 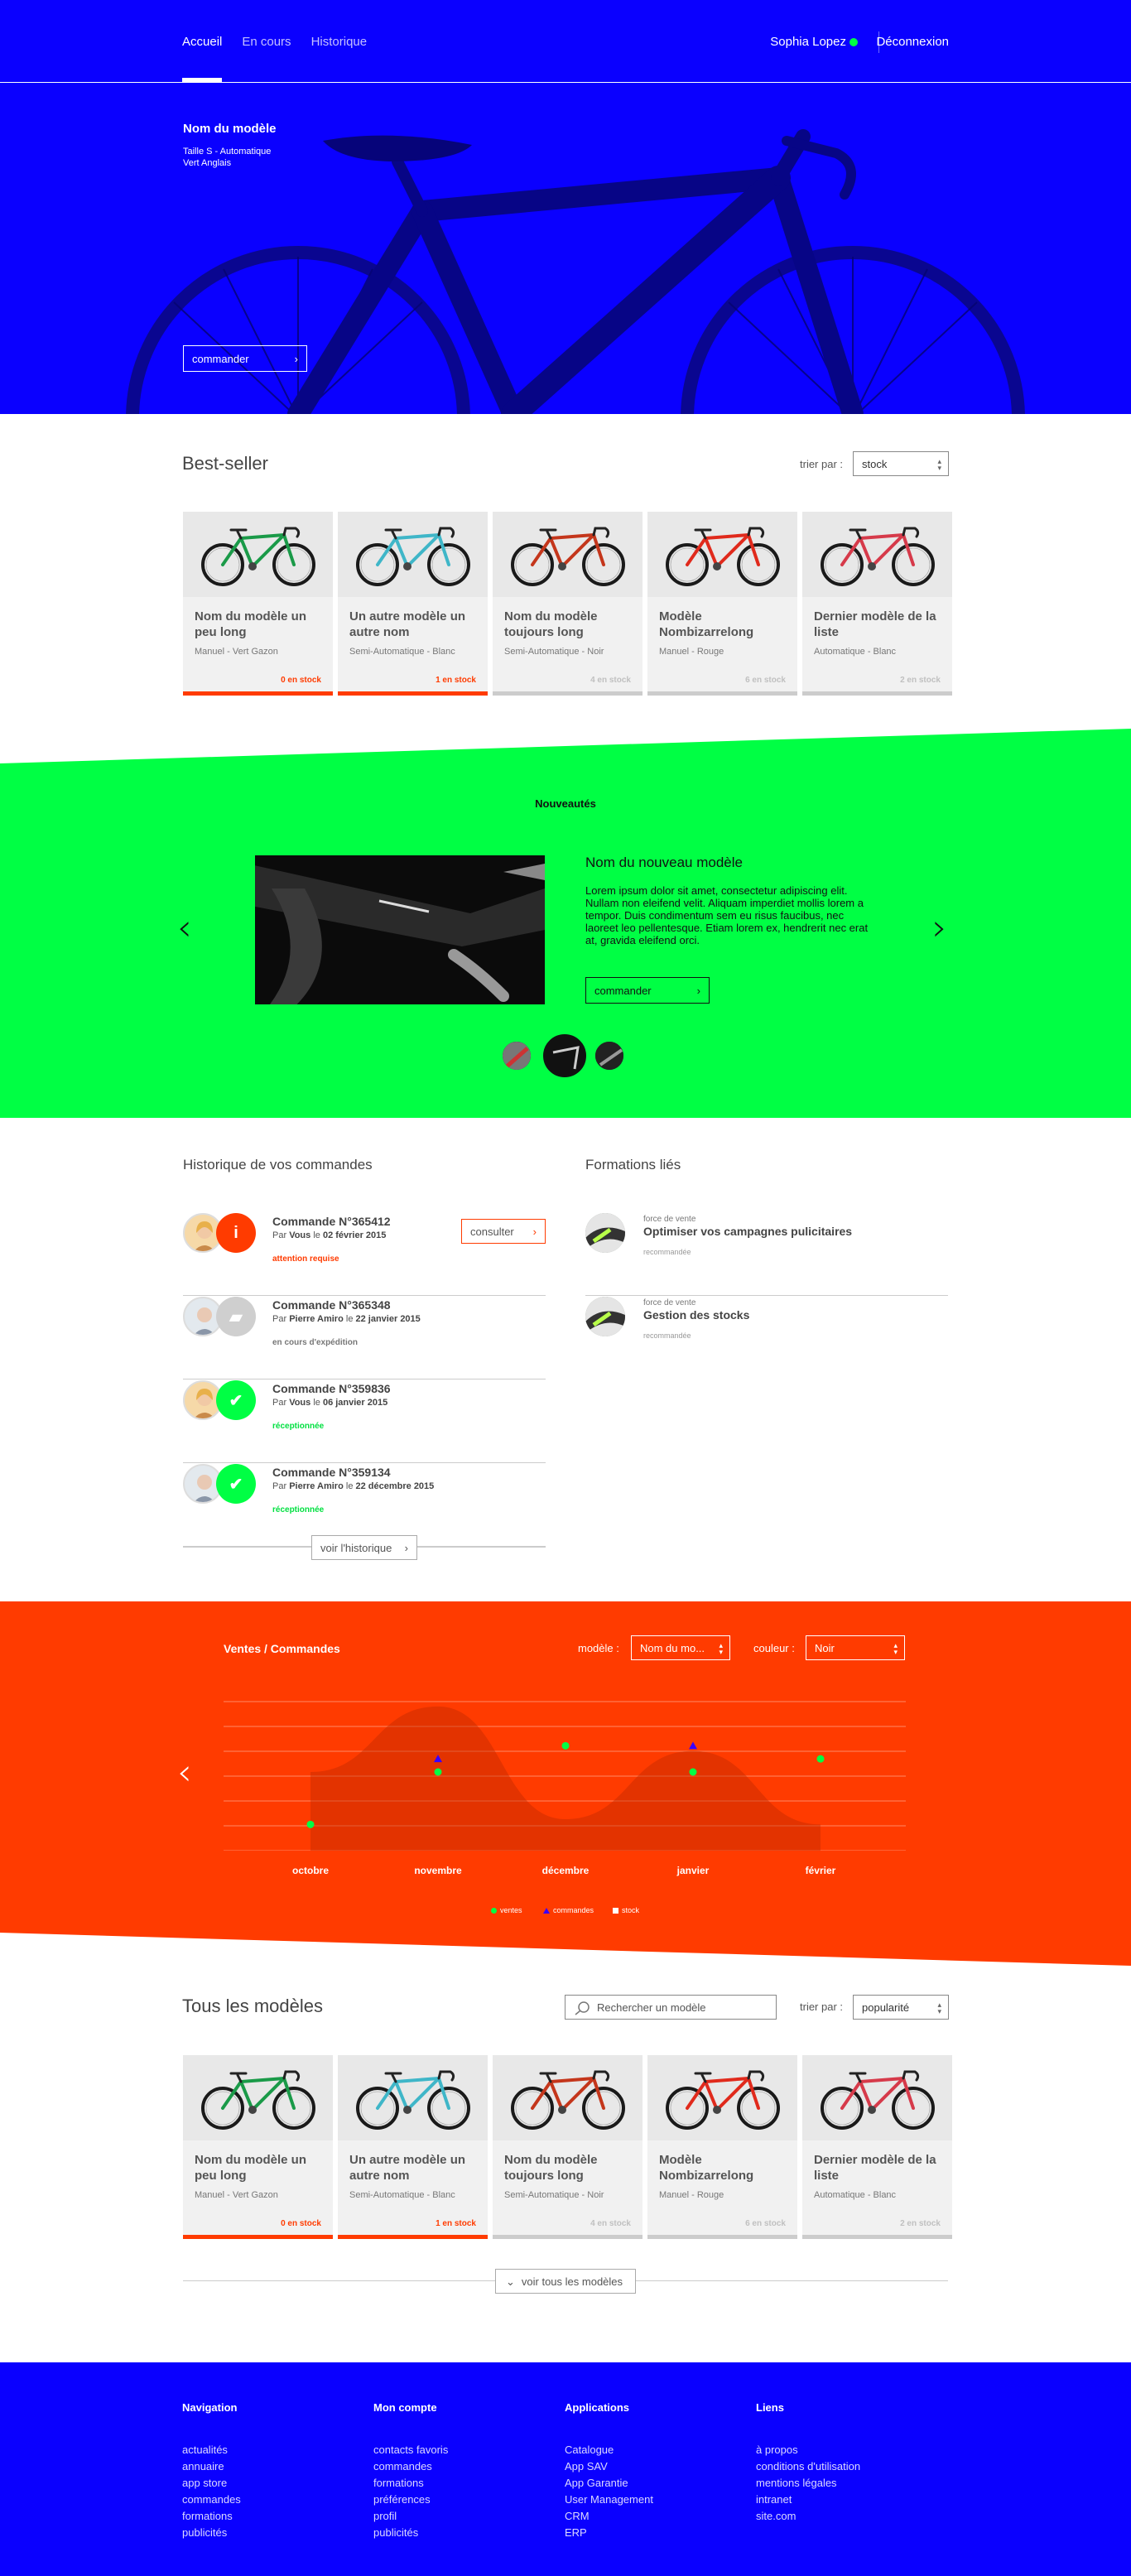 What do you see at coordinates (691, 2195) in the screenshot?
I see `product-description: Manuel - Rouge` at bounding box center [691, 2195].